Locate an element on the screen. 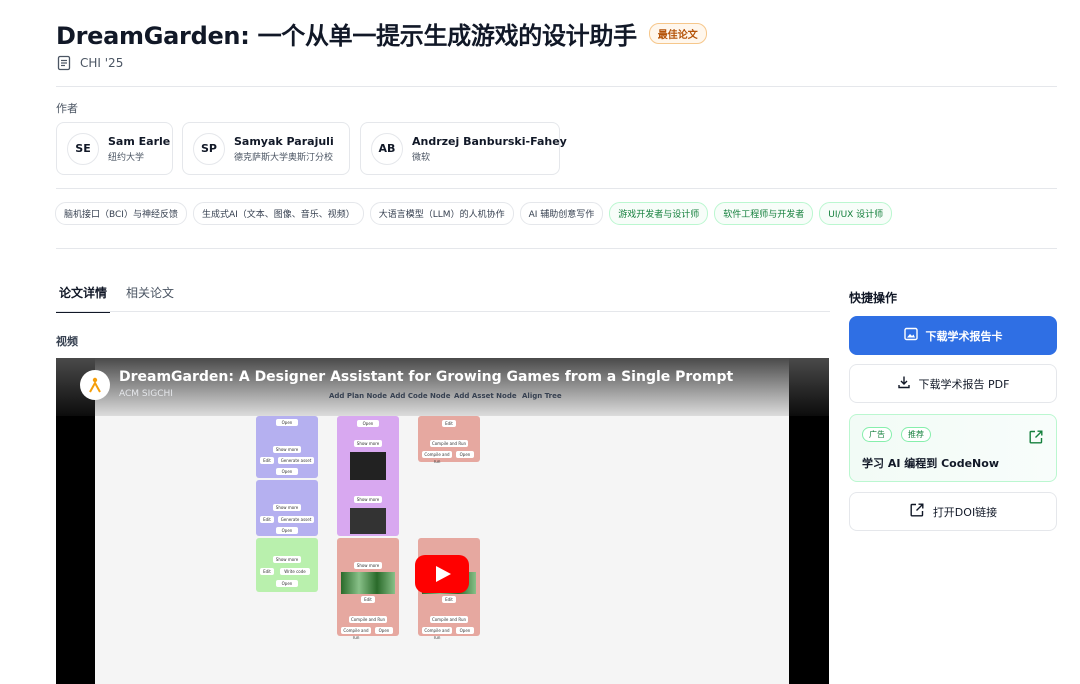 The width and height of the screenshot is (1080, 684). video-menu-item: Add Plan Node is located at coordinates (358, 396).